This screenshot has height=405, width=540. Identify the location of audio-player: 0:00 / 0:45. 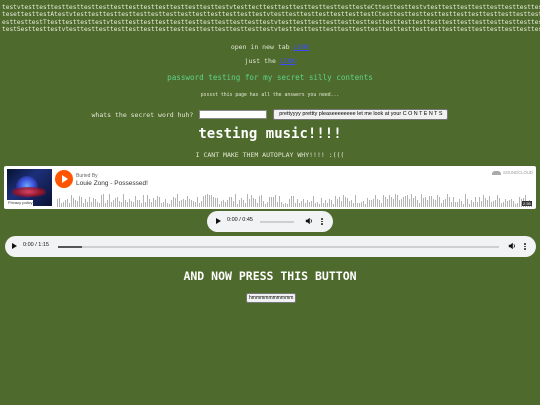
(270, 221).